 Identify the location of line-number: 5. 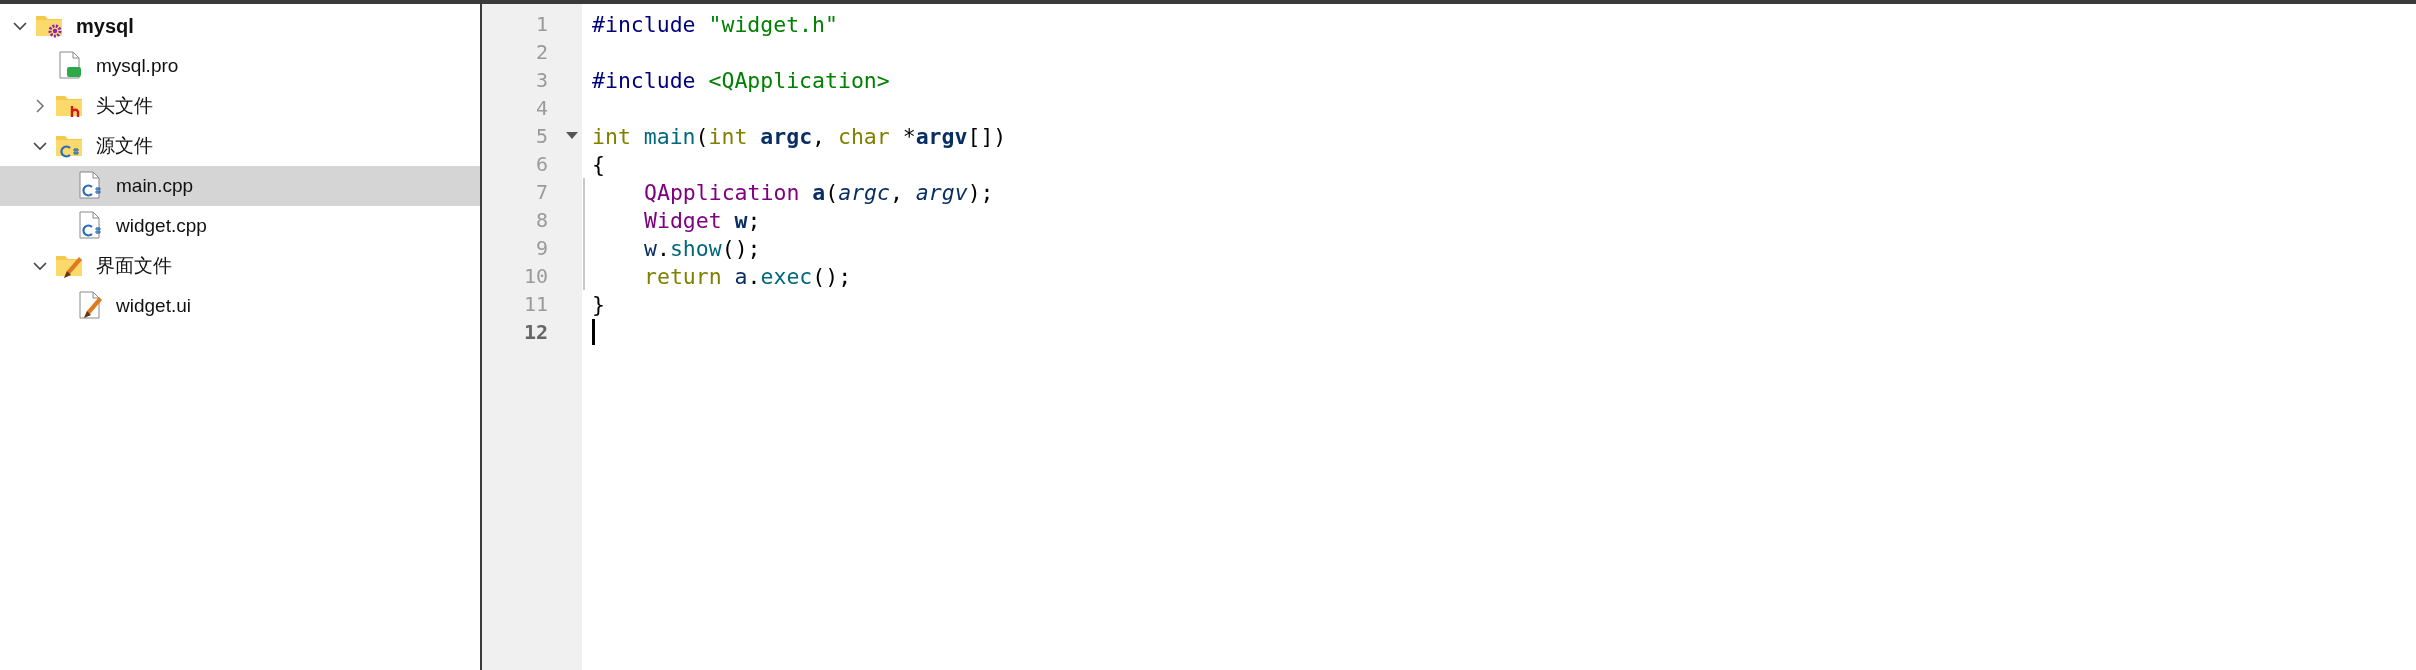
(541, 136).